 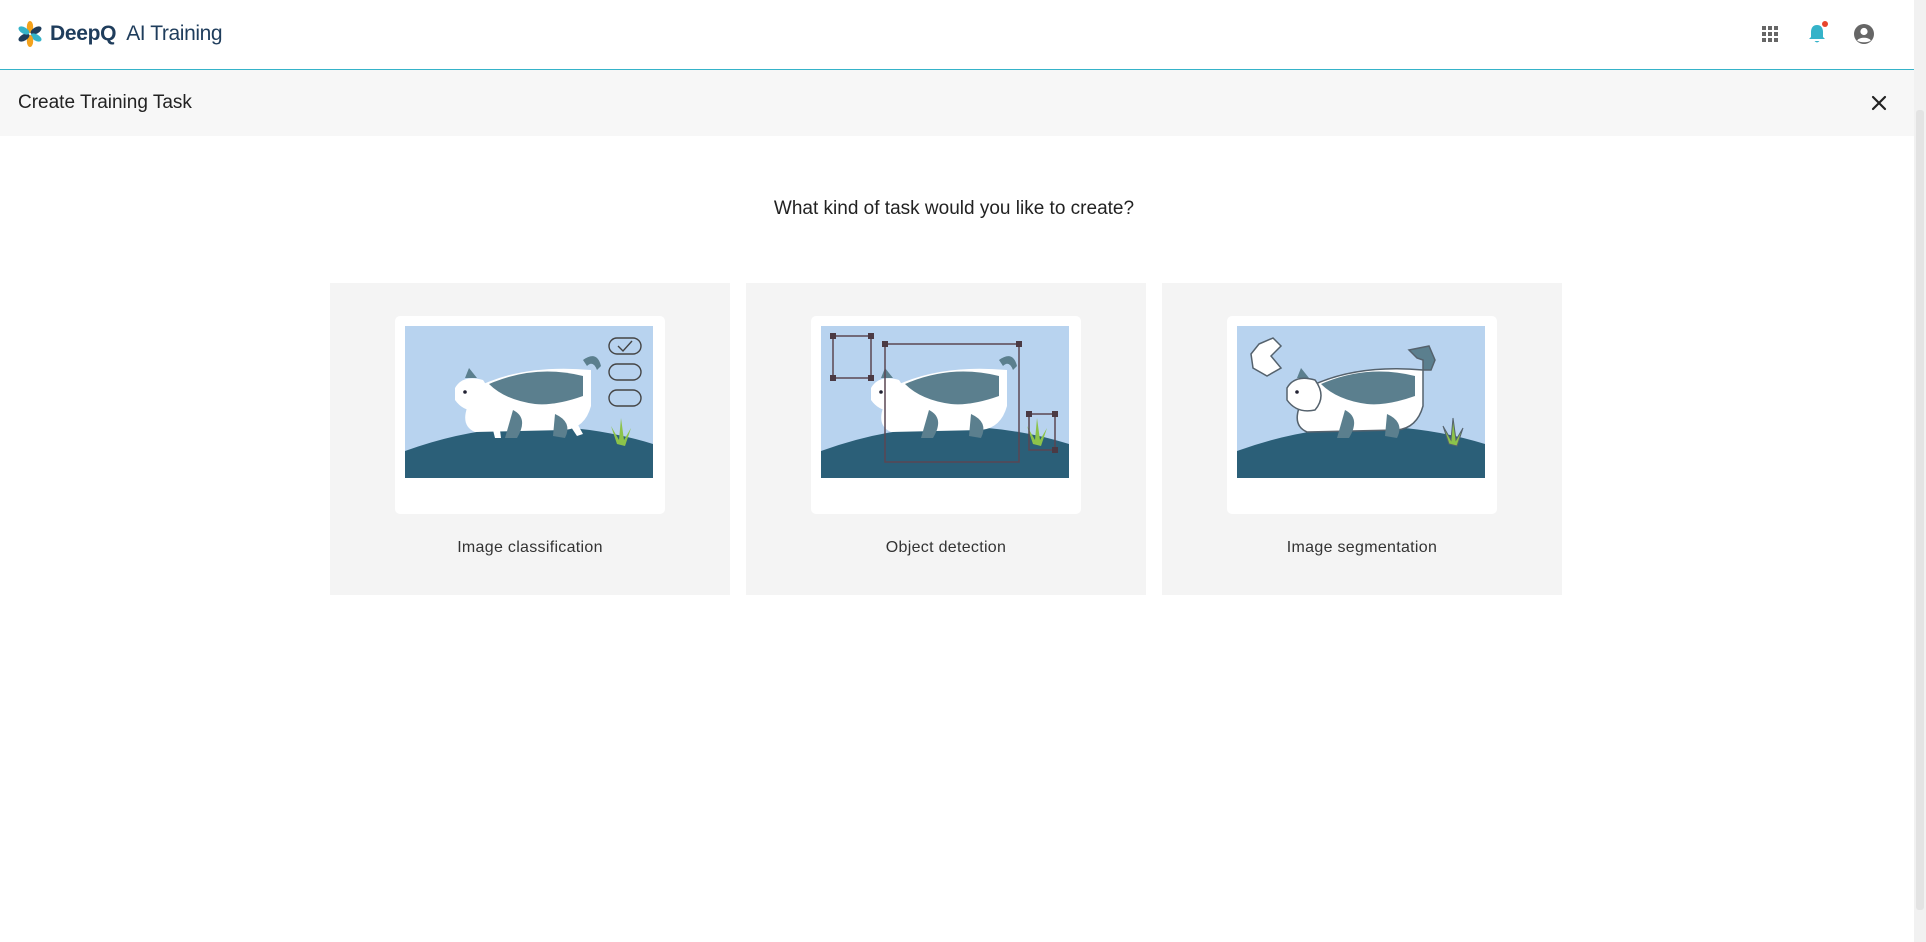 I want to click on vertical-scrollbar, so click(x=1920, y=471).